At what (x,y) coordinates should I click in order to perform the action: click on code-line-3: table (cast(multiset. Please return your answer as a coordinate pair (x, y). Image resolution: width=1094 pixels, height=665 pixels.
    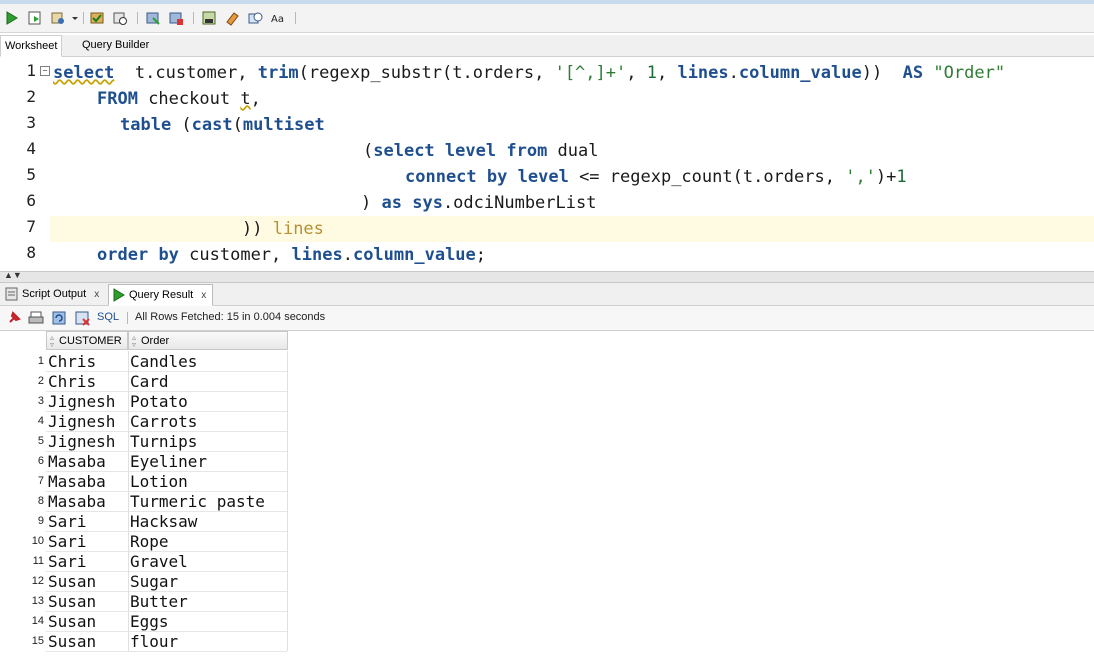
    Looking at the image, I should click on (222, 125).